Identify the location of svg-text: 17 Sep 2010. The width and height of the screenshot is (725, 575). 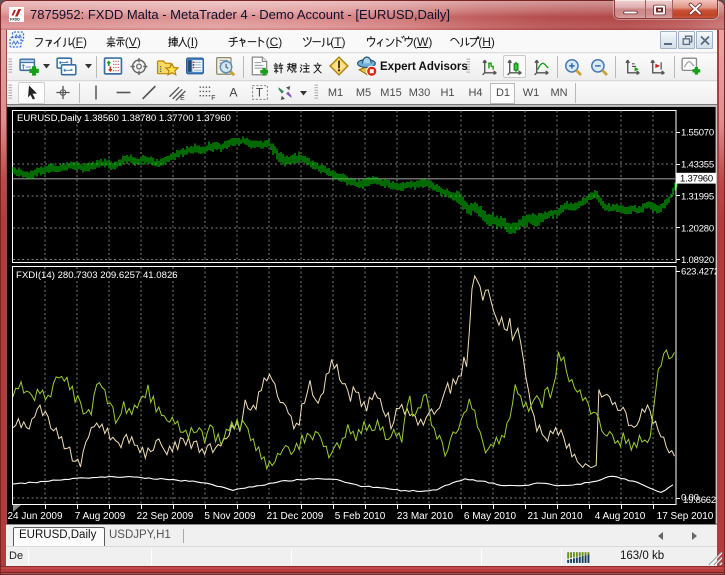
(685, 516).